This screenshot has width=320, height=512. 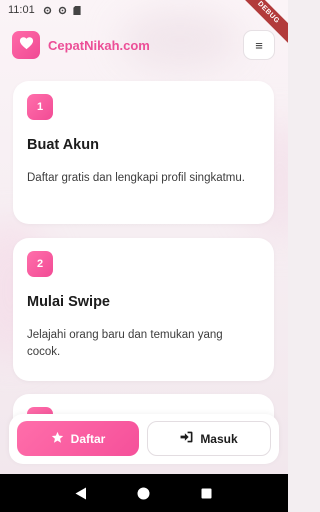 I want to click on login-button: Masuk, so click(x=209, y=438).